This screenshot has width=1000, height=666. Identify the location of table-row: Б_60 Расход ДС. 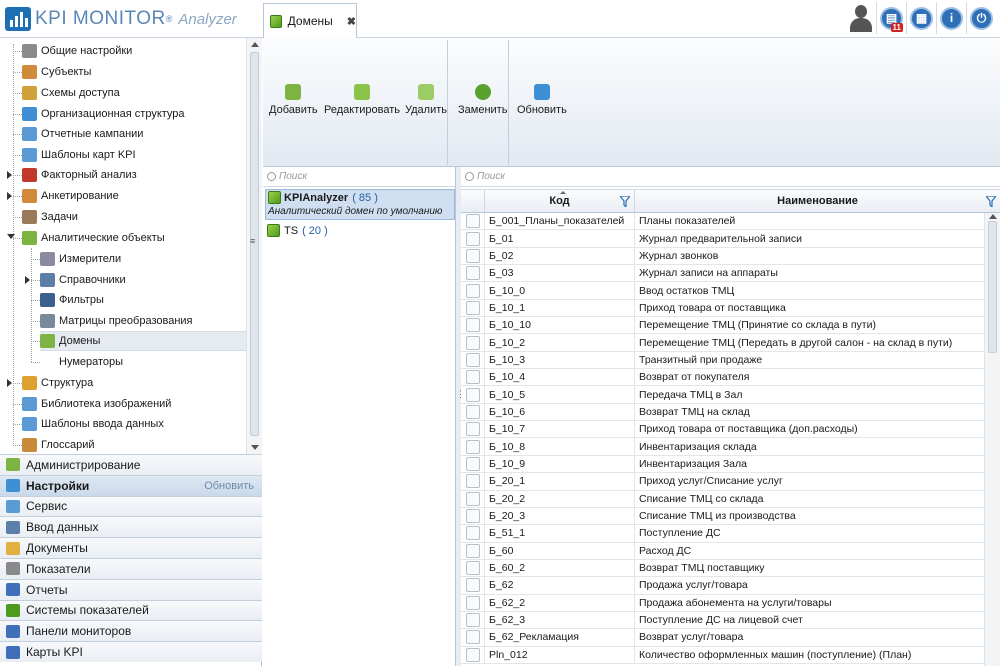
(722, 551).